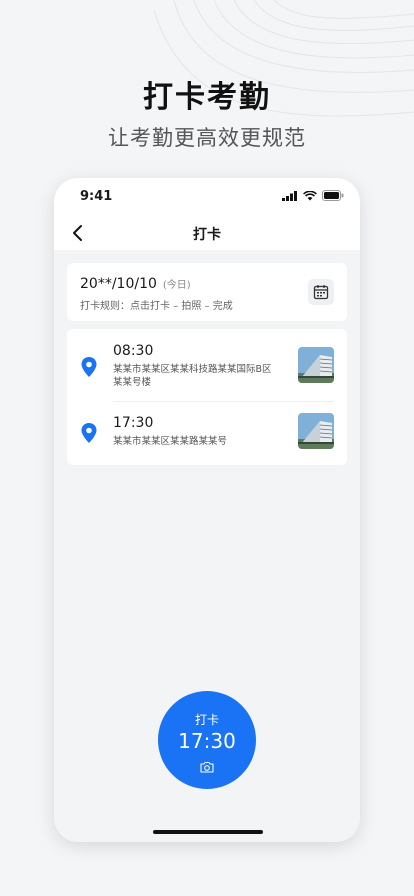 The height and width of the screenshot is (896, 414). I want to click on today-badge: (今日), so click(176, 285).